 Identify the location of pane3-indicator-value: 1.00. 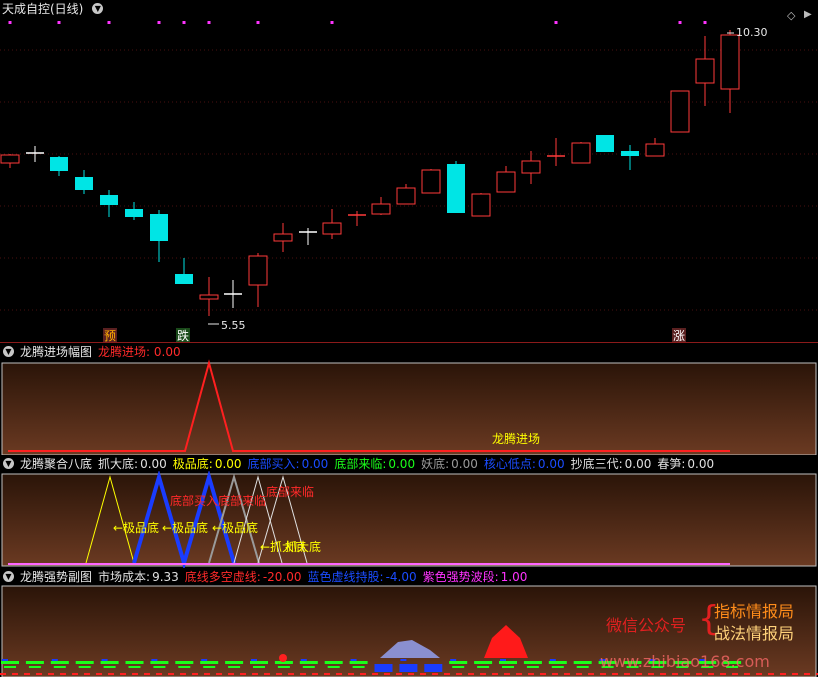
(514, 576).